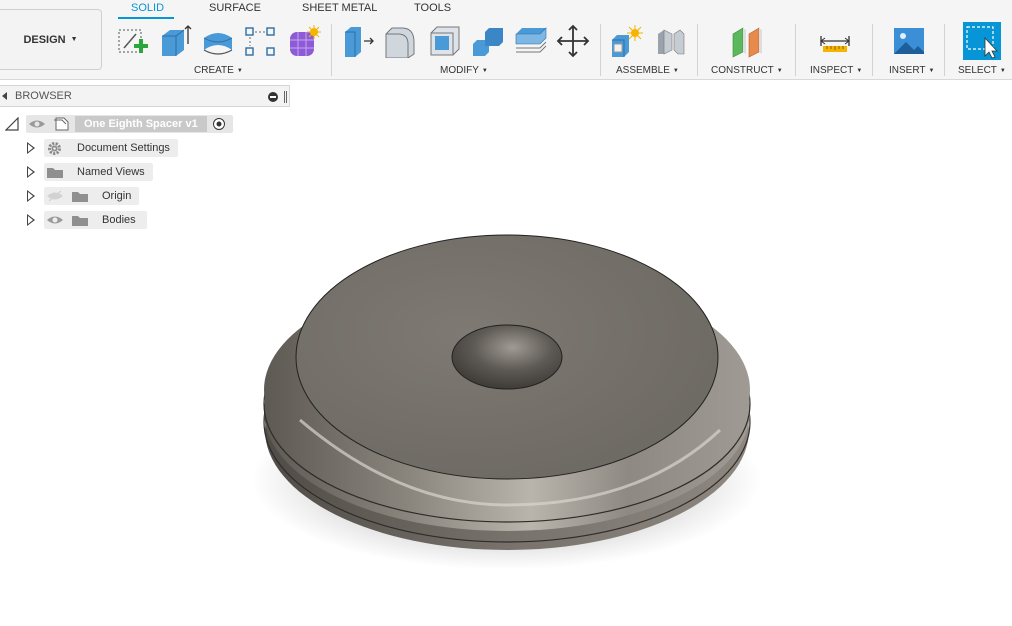  What do you see at coordinates (907, 70) in the screenshot?
I see `insert-menu-label: INSERT` at bounding box center [907, 70].